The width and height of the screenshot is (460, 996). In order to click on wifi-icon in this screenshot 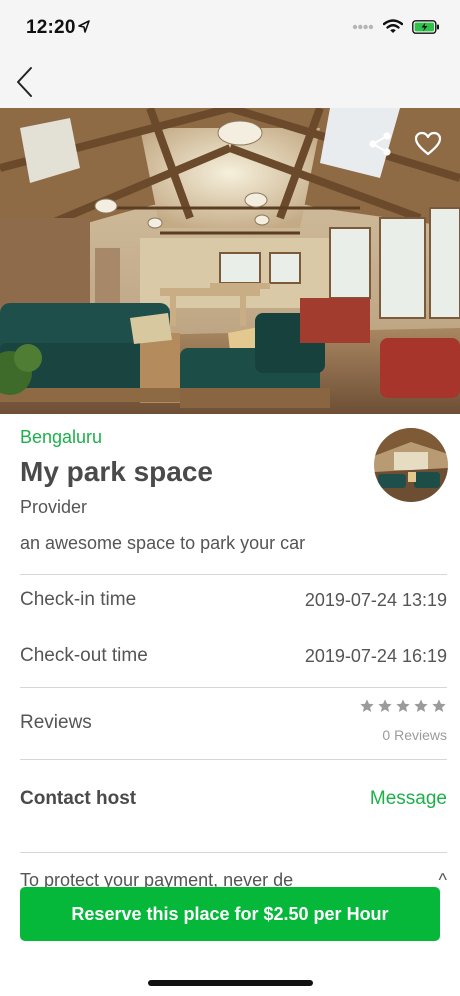, I will do `click(393, 26)`.